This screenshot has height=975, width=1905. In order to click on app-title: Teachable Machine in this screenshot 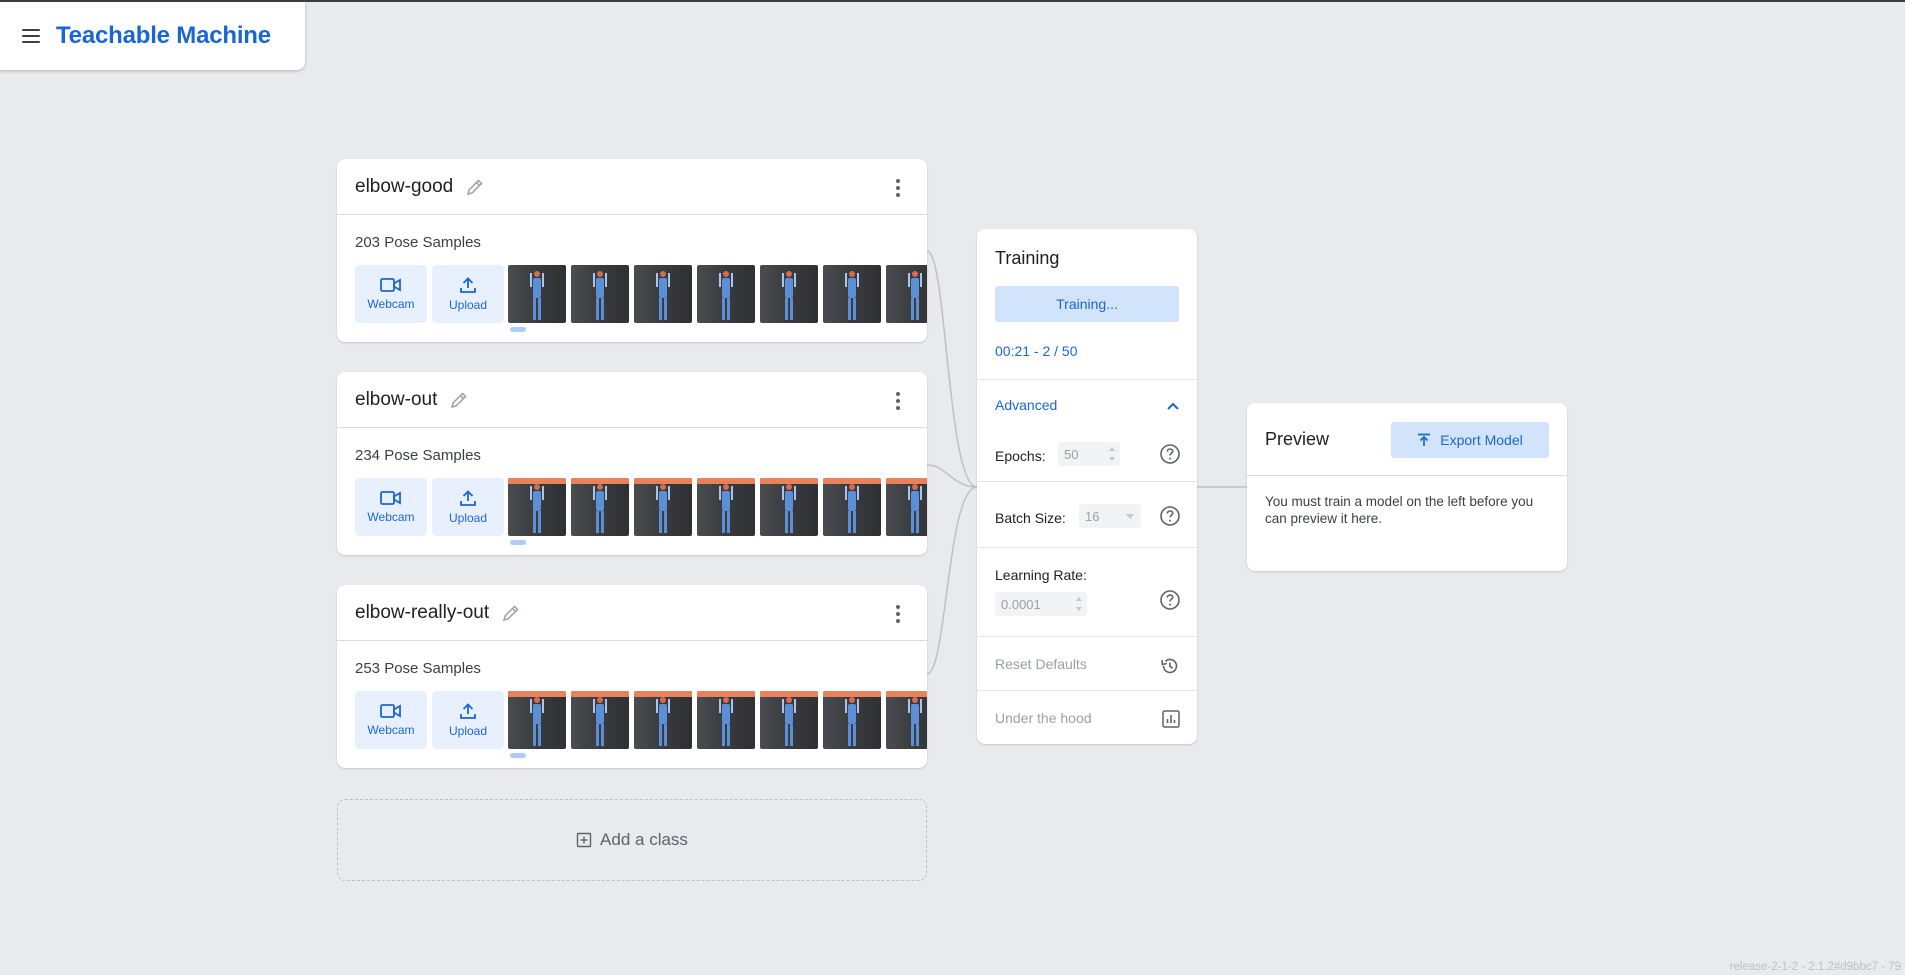, I will do `click(163, 36)`.